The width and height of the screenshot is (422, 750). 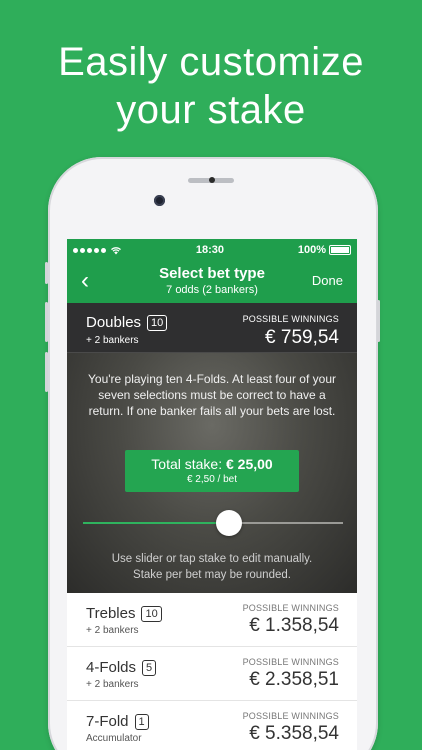 I want to click on phone-volume-up, so click(x=46, y=322).